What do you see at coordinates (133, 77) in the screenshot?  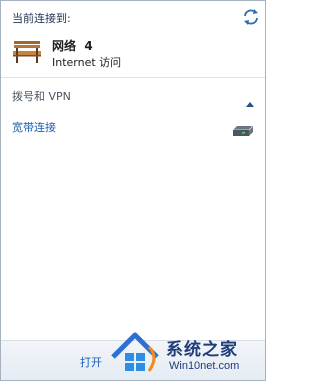 I see `section-divider` at bounding box center [133, 77].